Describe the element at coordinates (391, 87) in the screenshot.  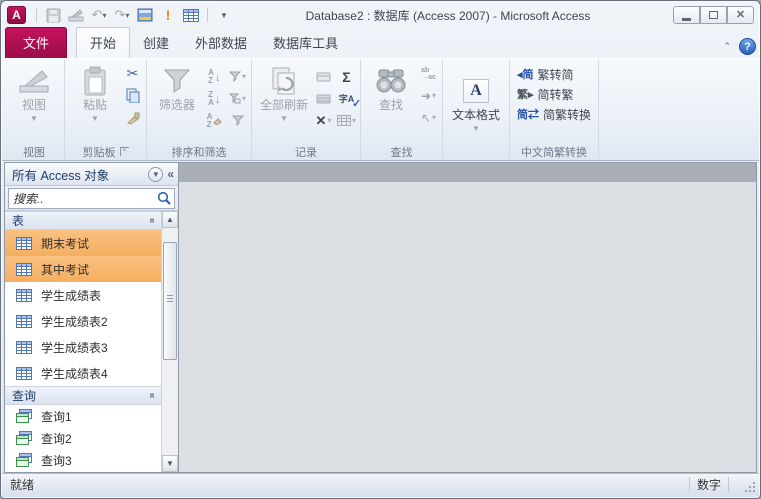
I see `find-button: 查找` at that location.